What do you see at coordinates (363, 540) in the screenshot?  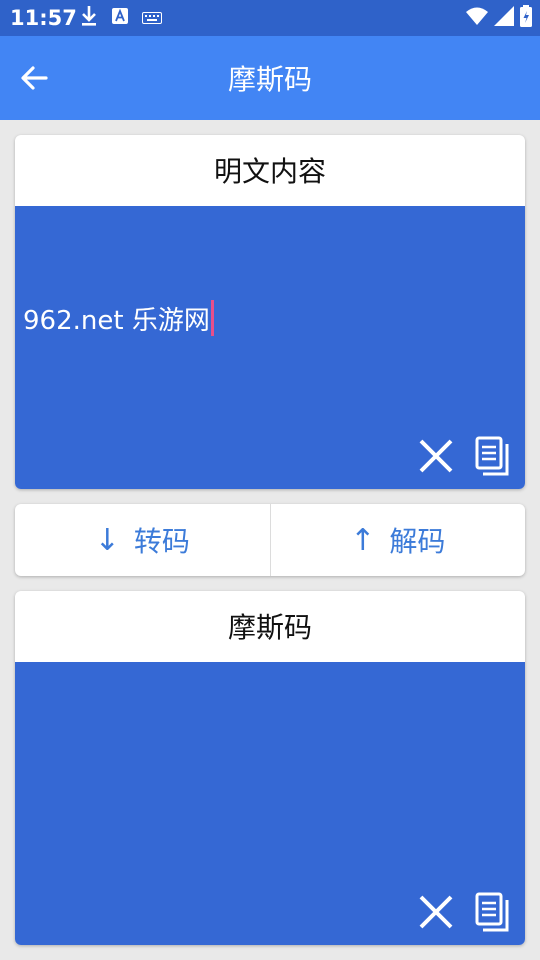 I see `arrow-up-icon: ↑` at bounding box center [363, 540].